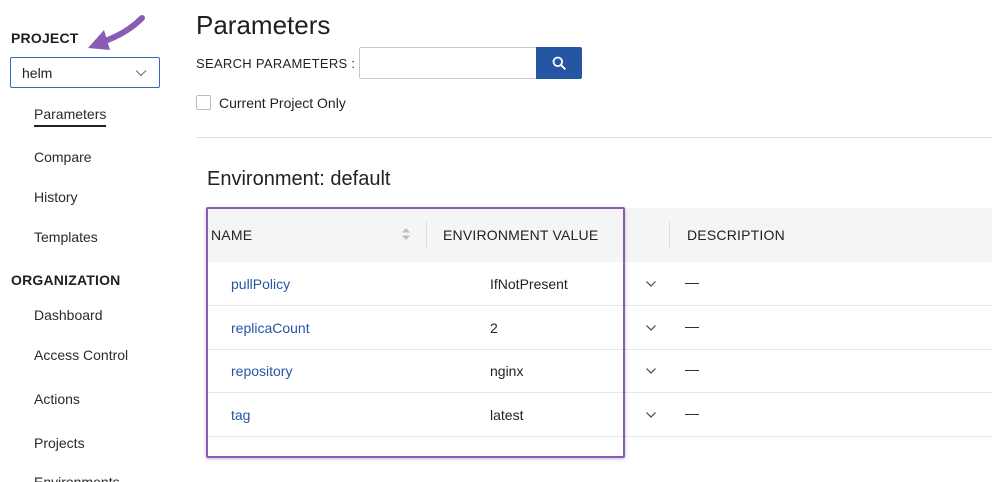 The height and width of the screenshot is (482, 992). Describe the element at coordinates (45, 38) in the screenshot. I see `project-section-title: PROJECT` at that location.